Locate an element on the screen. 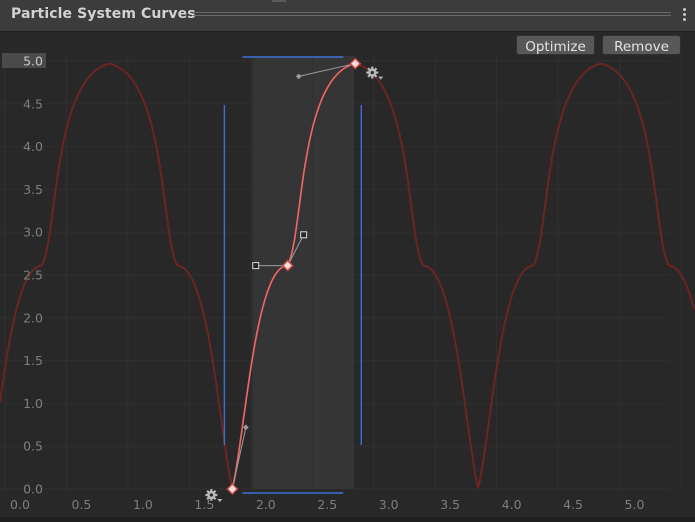 This screenshot has height=522, width=695. bottom-edge is located at coordinates (347, 519).